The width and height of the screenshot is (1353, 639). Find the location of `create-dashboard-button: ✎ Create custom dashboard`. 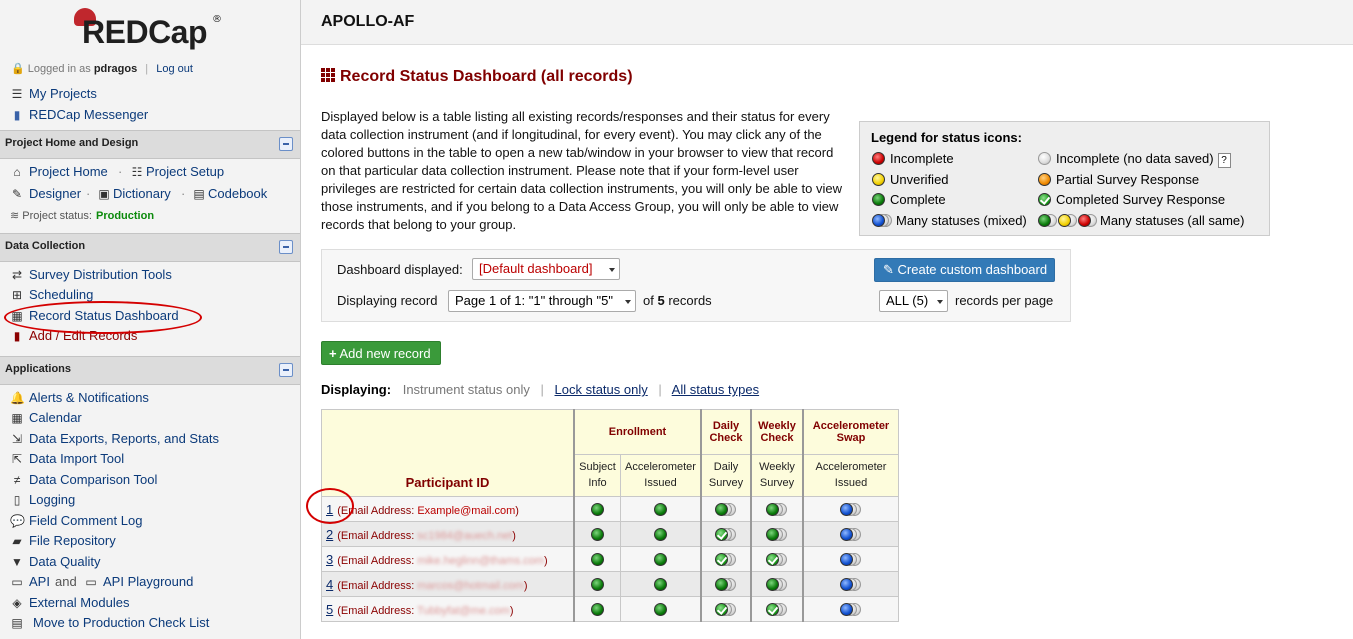

create-dashboard-button: ✎ Create custom dashboard is located at coordinates (964, 270).